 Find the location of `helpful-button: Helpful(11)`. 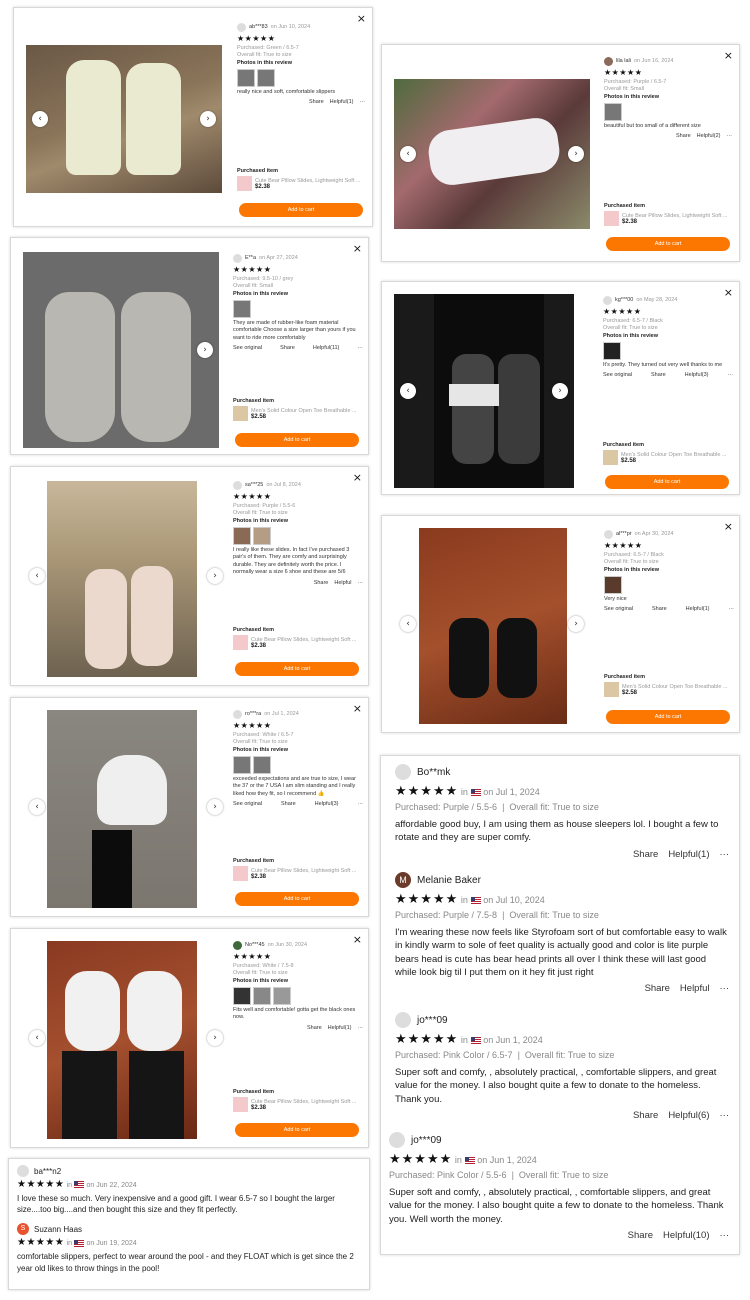

helpful-button: Helpful(11) is located at coordinates (326, 348).